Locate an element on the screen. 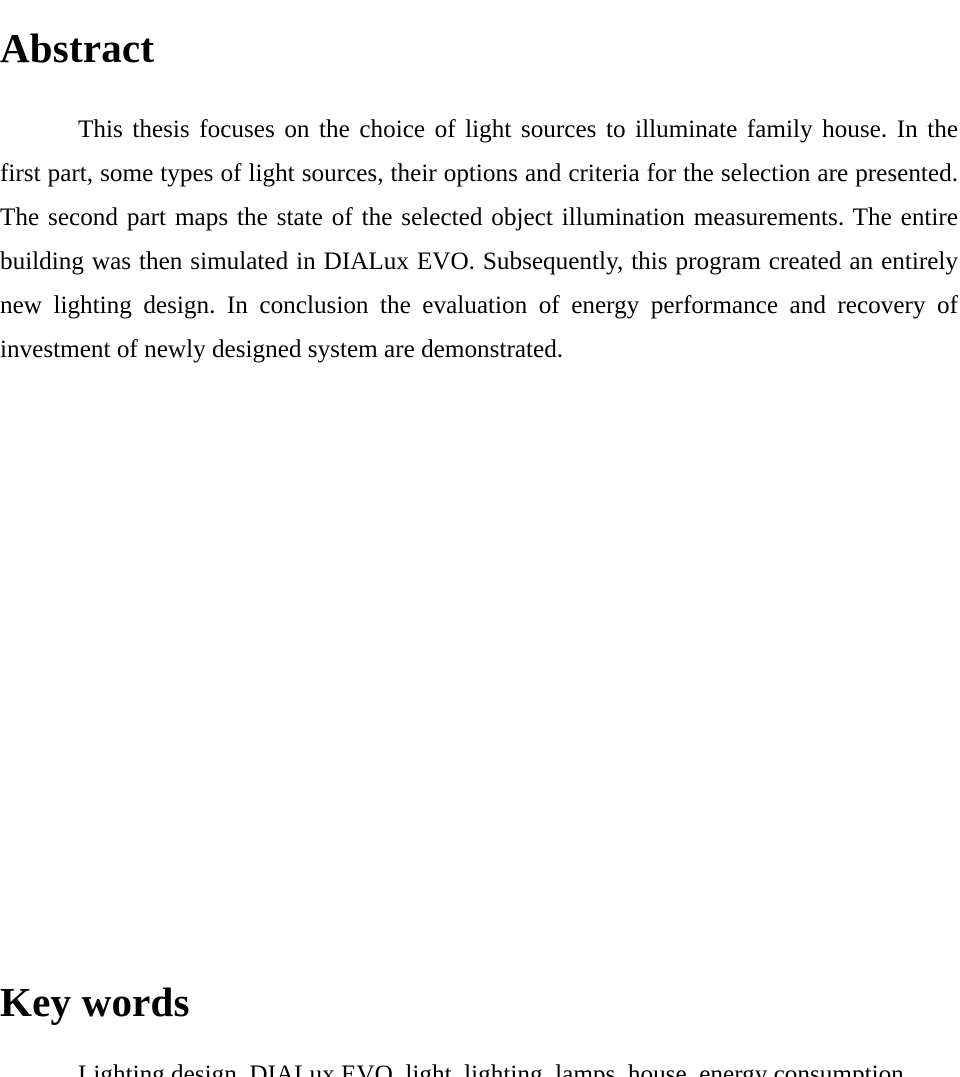  key-words-heading: Key words is located at coordinates (95, 1002).